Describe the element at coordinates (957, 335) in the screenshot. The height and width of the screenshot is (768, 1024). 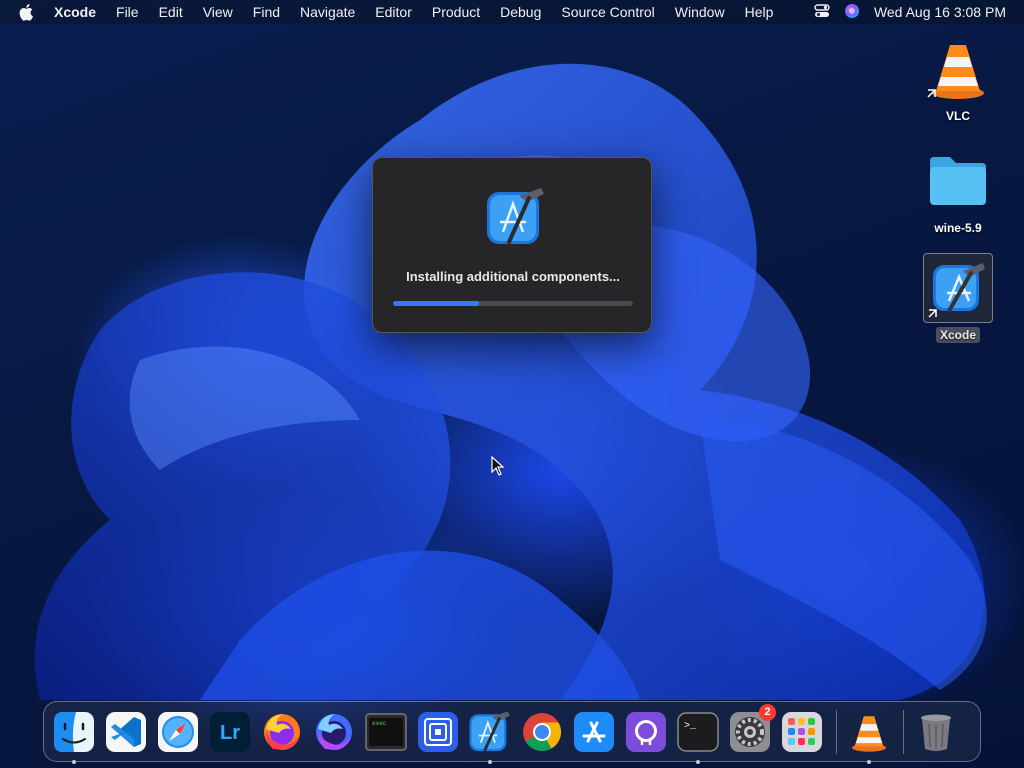
I see `desktop-icon-label-xcode: Xcode` at that location.